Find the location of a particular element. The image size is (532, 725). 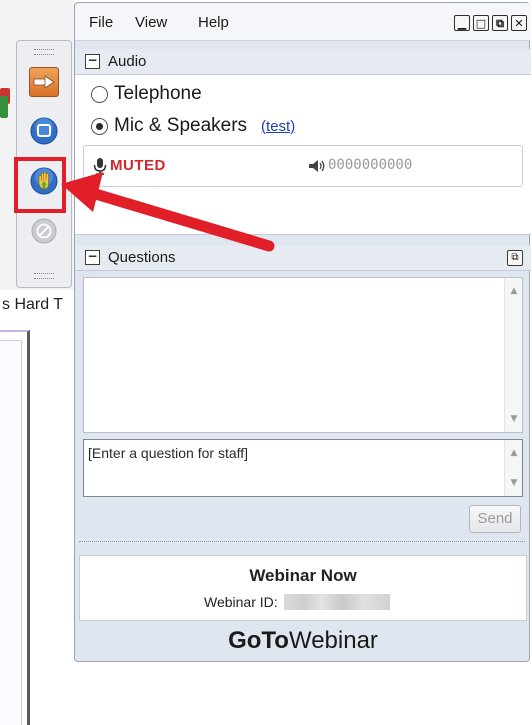

minimize-icon: ▁ is located at coordinates (462, 23).